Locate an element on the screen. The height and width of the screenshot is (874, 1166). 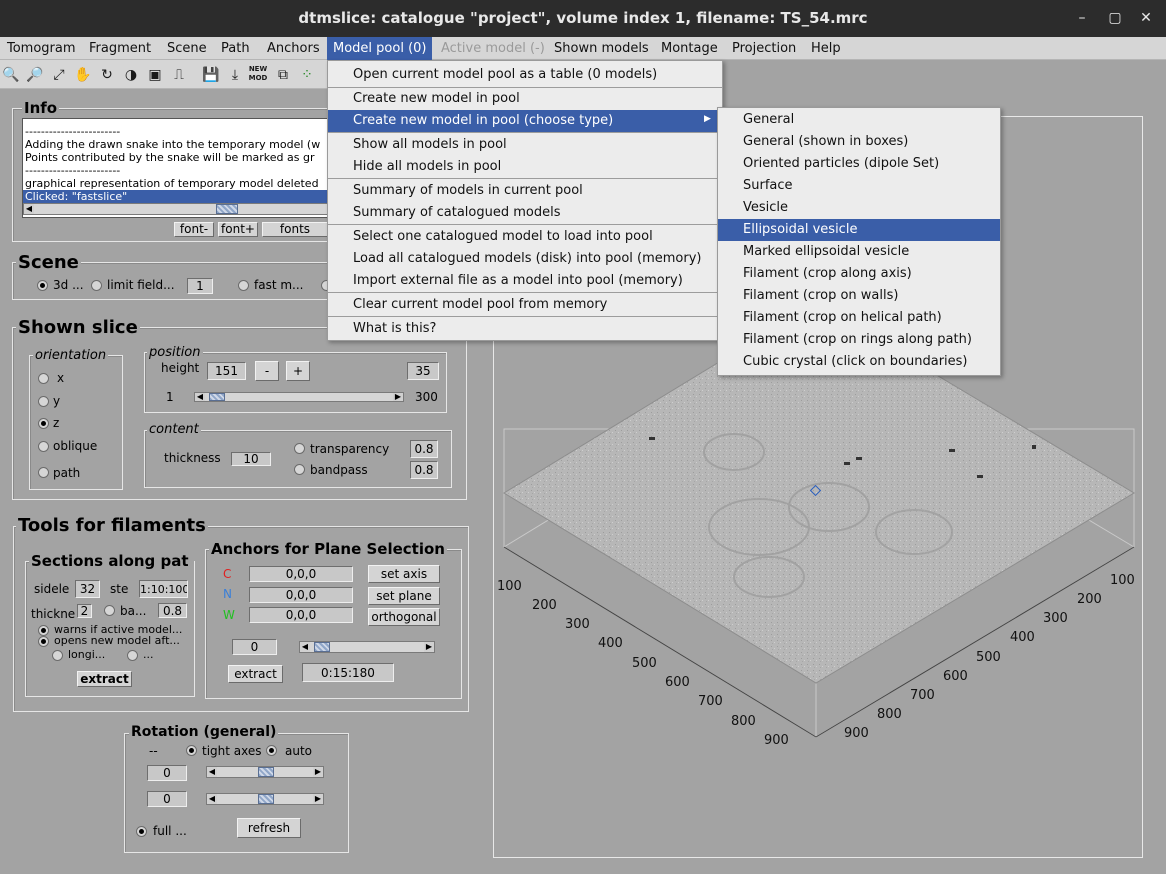
orientation-path-radio is located at coordinates (43, 472).